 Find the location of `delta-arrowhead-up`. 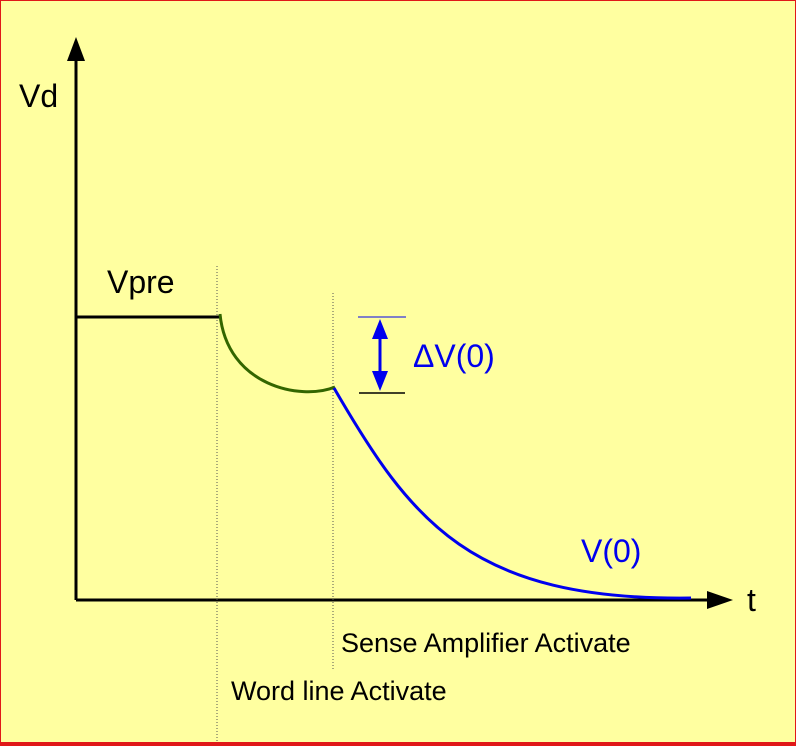

delta-arrowhead-up is located at coordinates (380, 329).